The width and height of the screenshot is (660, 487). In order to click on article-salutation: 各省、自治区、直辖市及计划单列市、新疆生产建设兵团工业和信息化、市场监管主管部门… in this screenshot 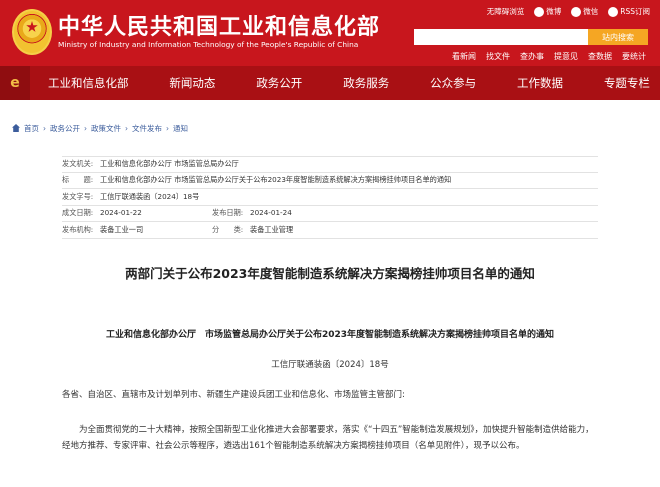, I will do `click(233, 394)`.